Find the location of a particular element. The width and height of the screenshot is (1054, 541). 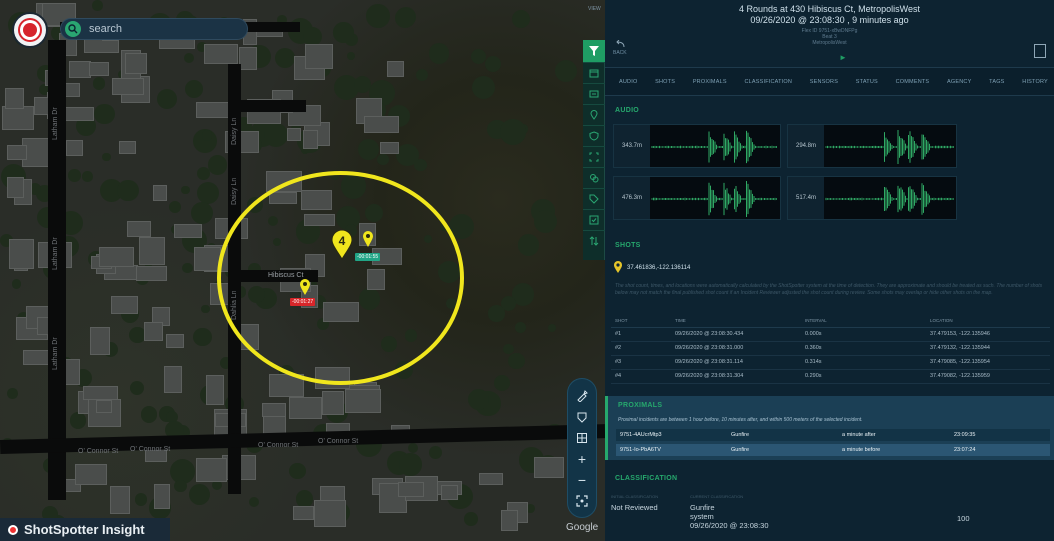

audio-clip: 343.7m is located at coordinates (697, 146).